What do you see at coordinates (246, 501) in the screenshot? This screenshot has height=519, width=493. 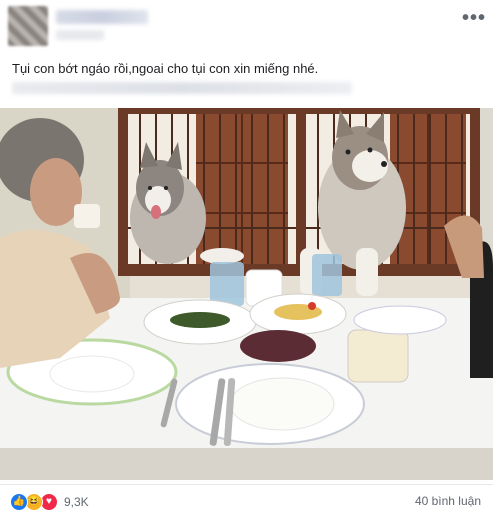 I see `post-footer: 👍 😆 ♥ 9,3K 40 bình luận` at bounding box center [246, 501].